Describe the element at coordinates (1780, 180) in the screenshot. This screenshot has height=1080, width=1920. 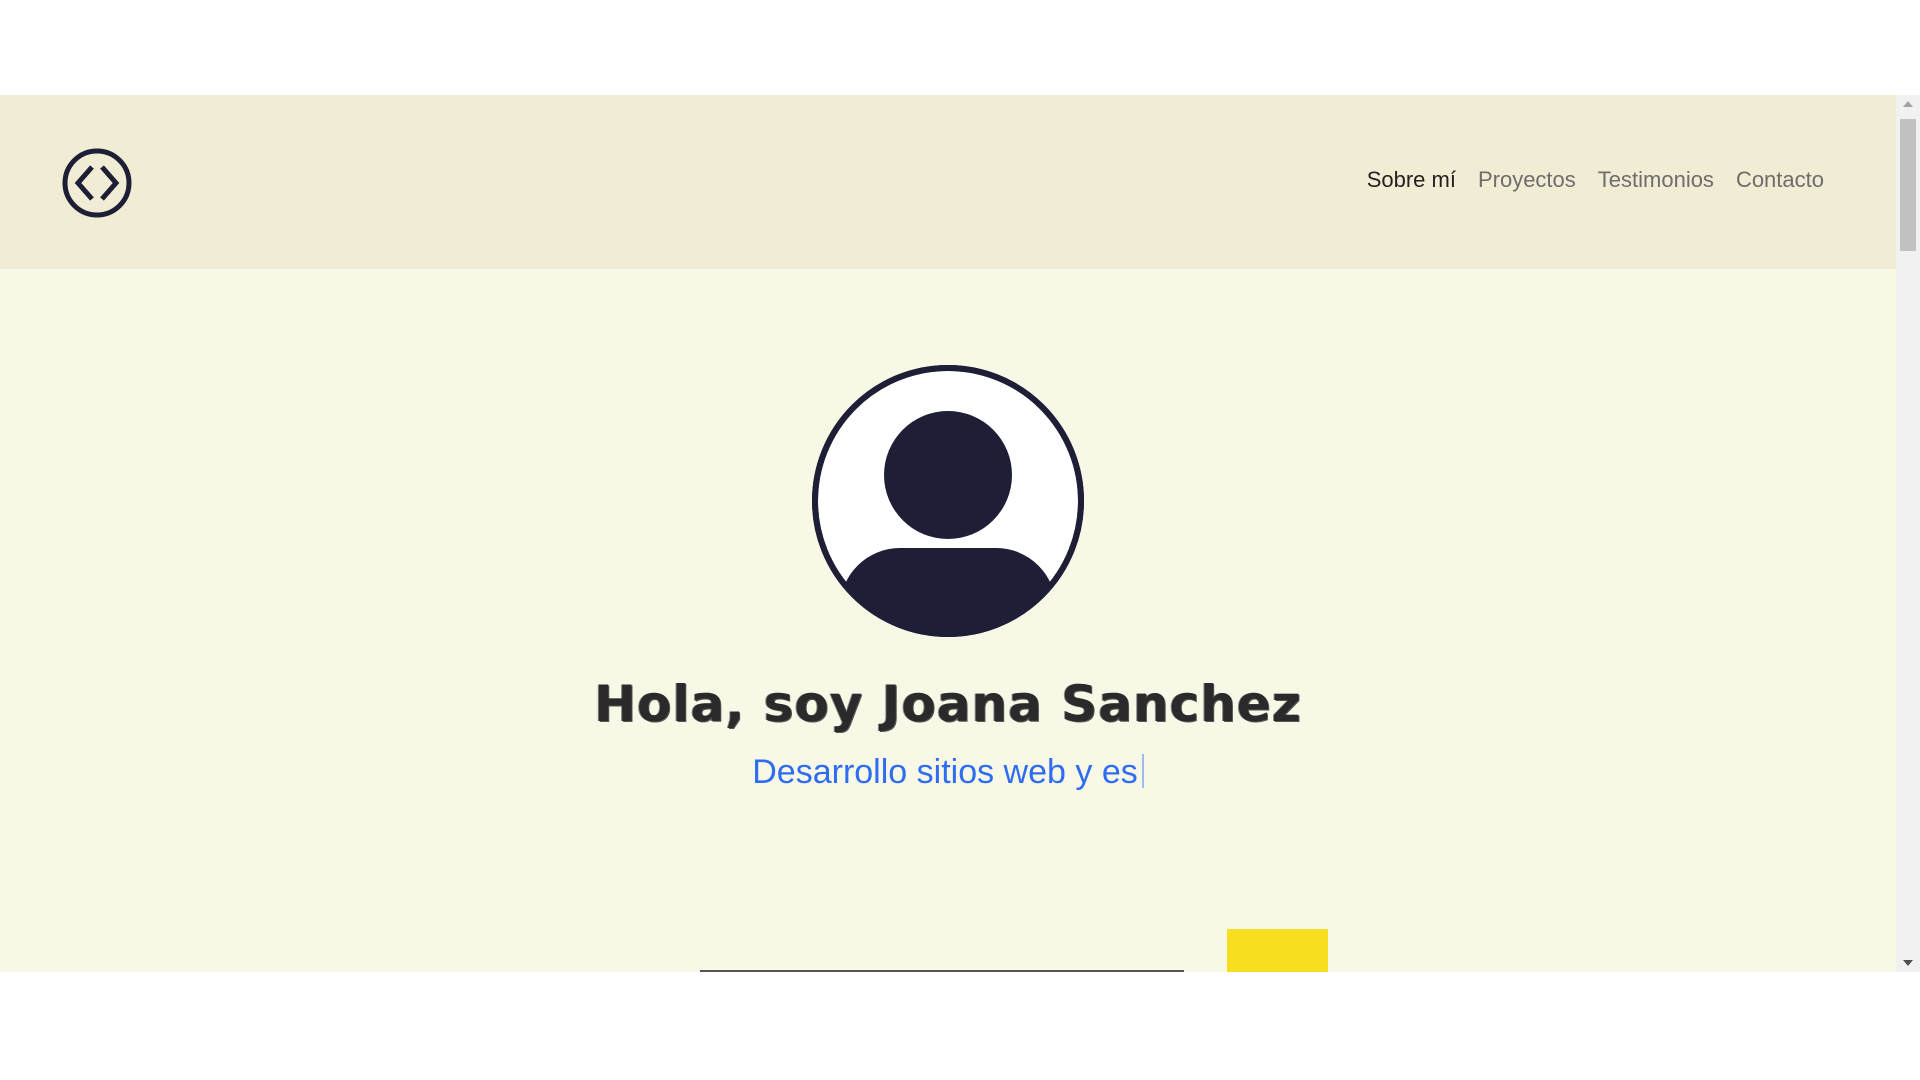
I see `nav-item-contacto: Contacto` at that location.